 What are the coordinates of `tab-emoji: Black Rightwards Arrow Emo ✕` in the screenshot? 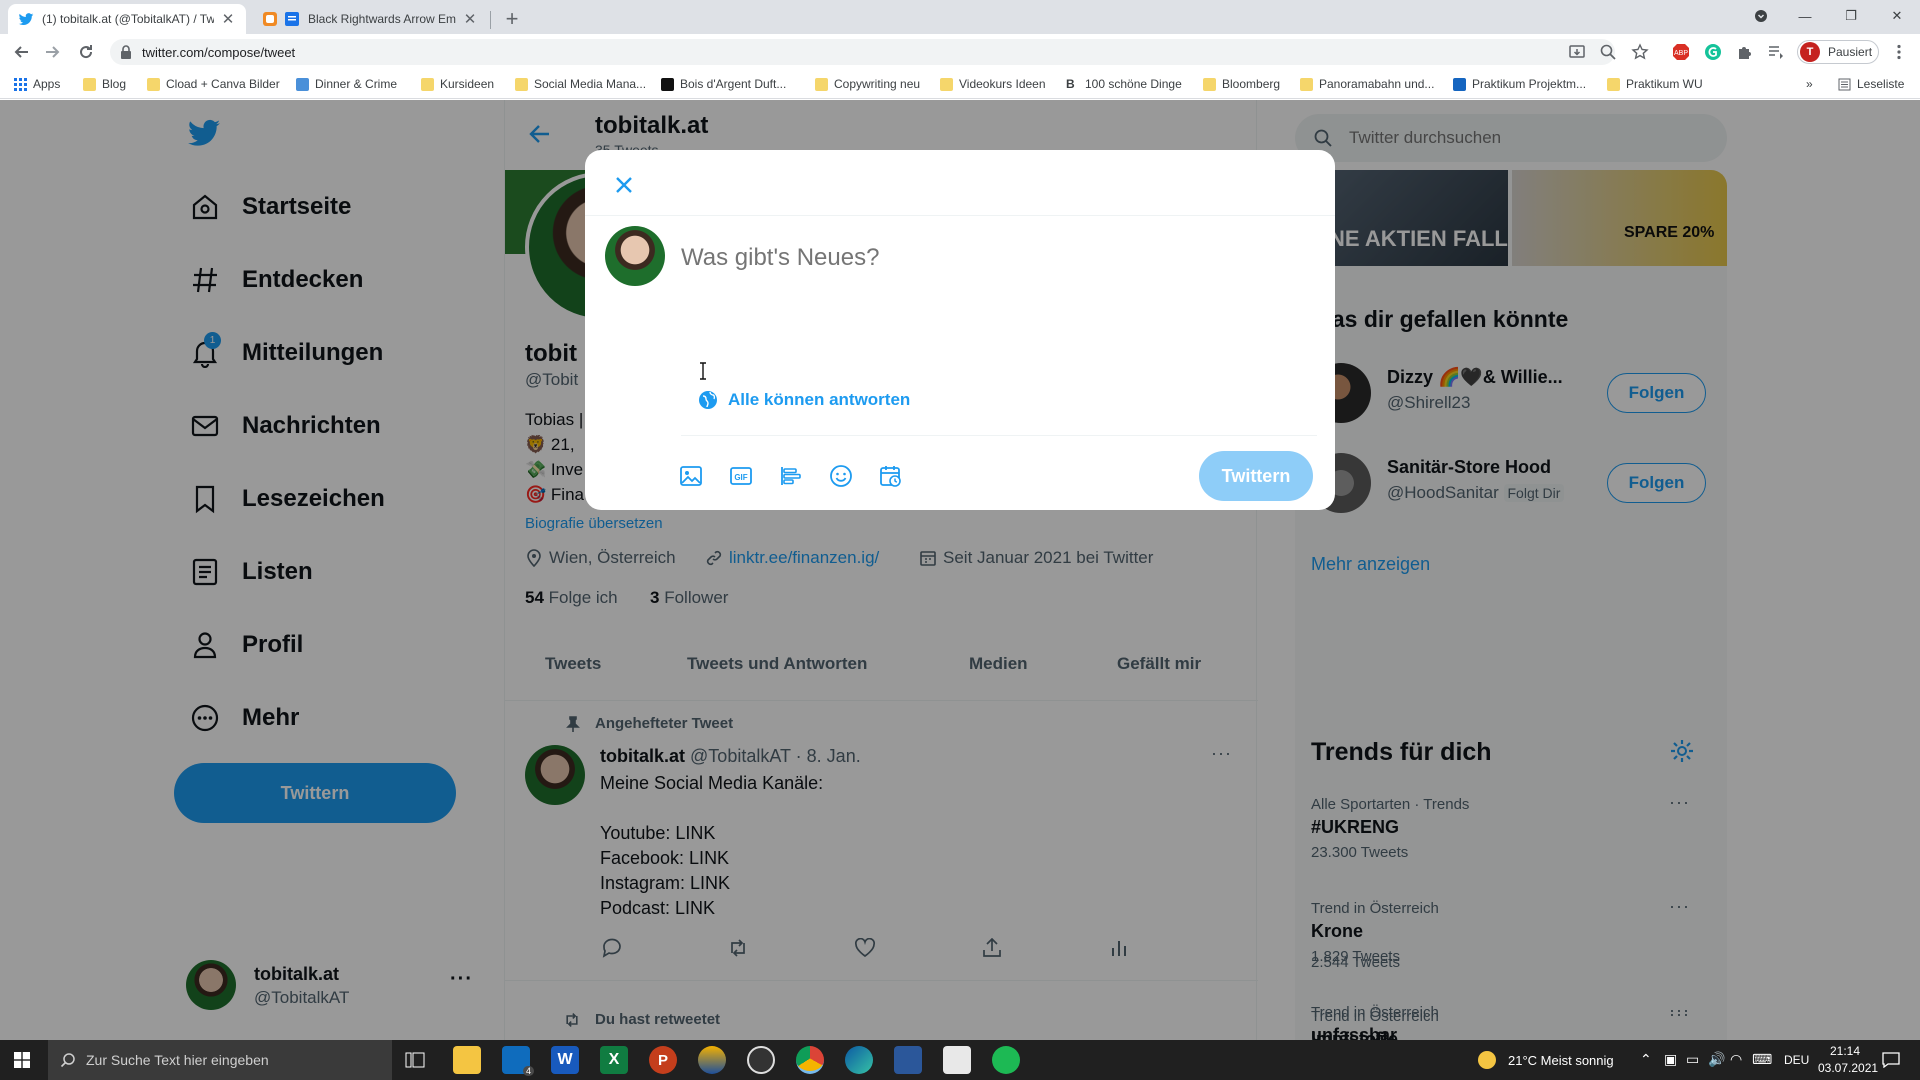 It's located at (370, 19).